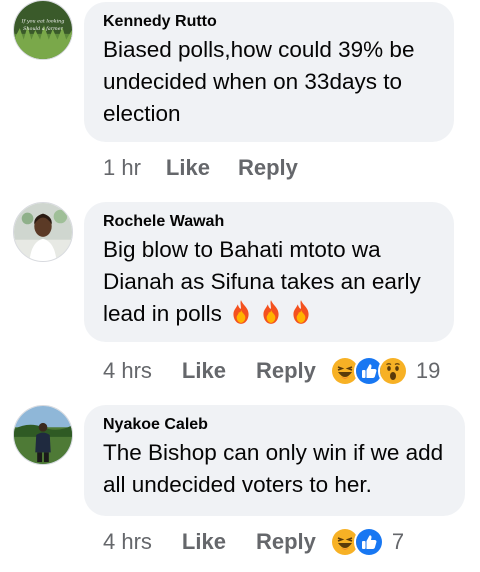 The height and width of the screenshot is (572, 480). What do you see at coordinates (269, 22) in the screenshot?
I see `comment-author: Kennedy Rutto` at bounding box center [269, 22].